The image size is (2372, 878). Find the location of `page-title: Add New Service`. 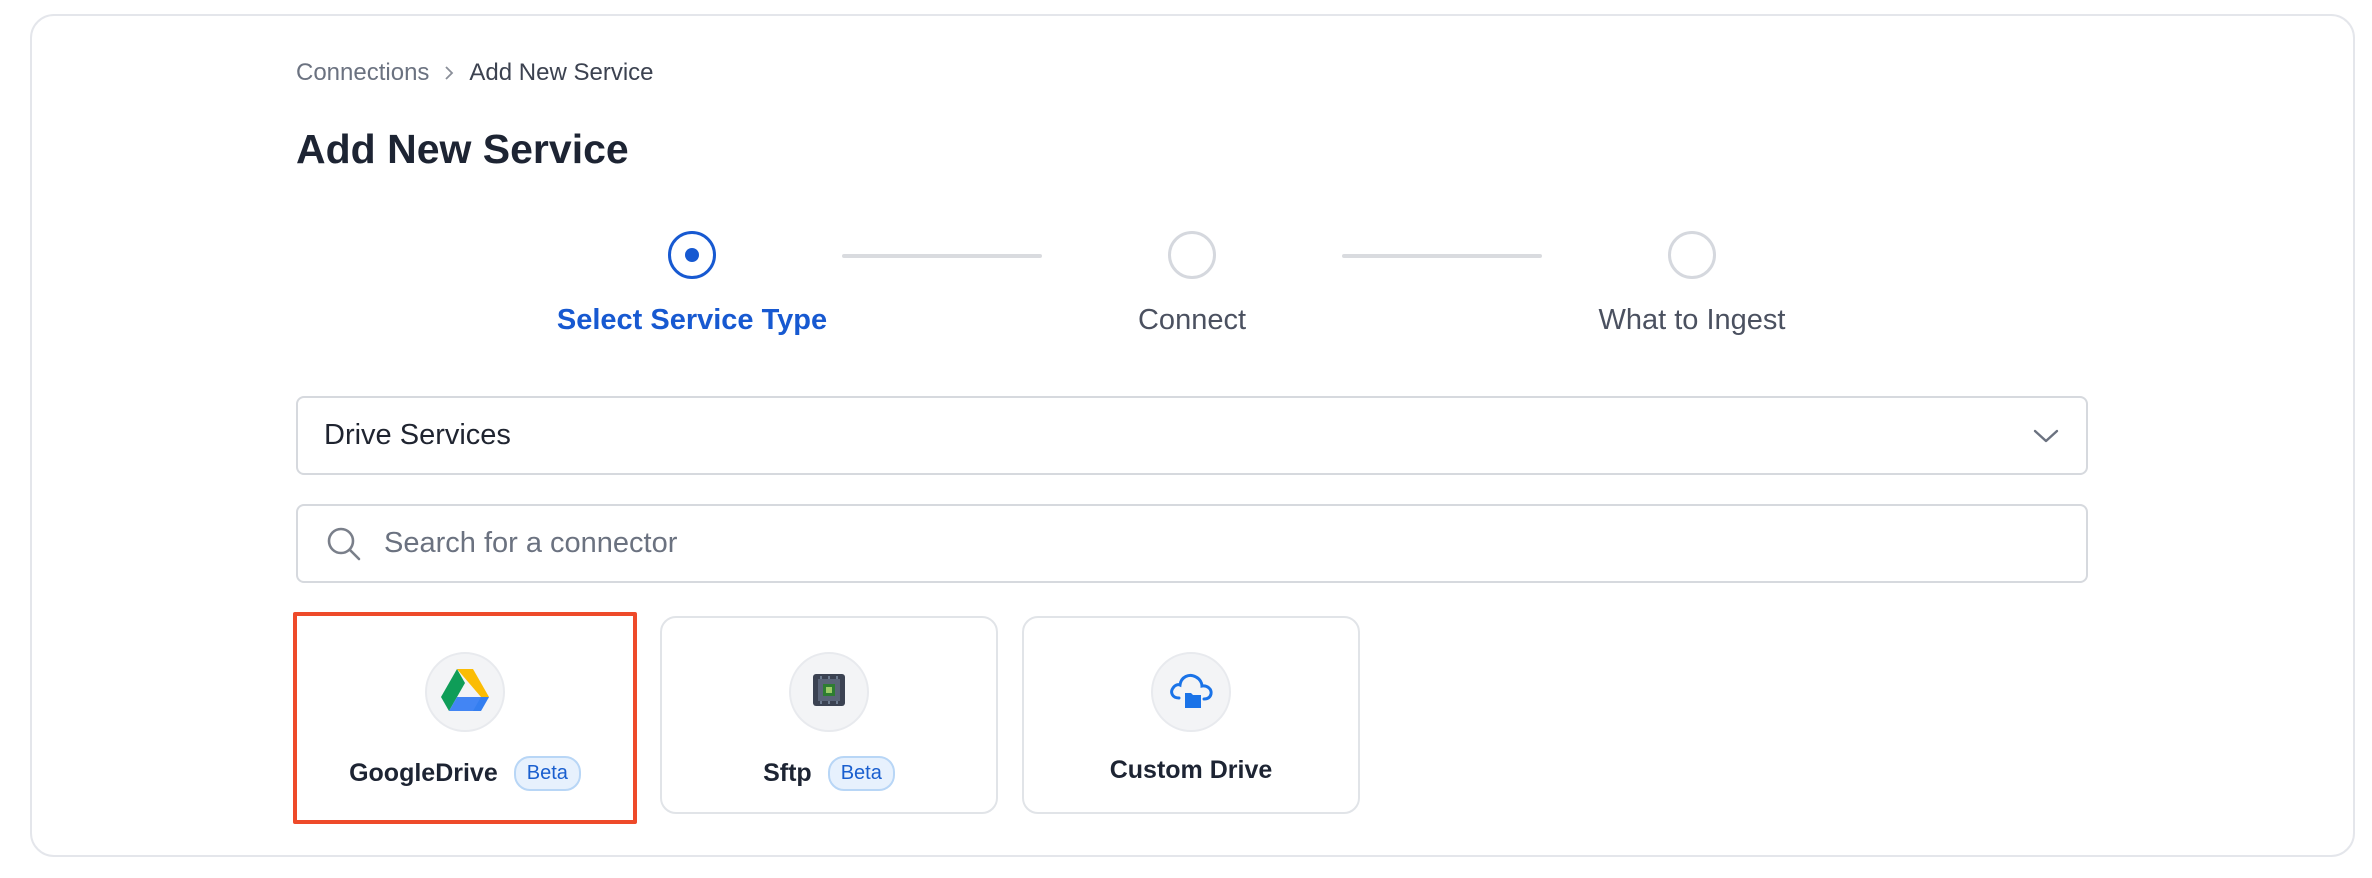

page-title: Add New Service is located at coordinates (462, 149).